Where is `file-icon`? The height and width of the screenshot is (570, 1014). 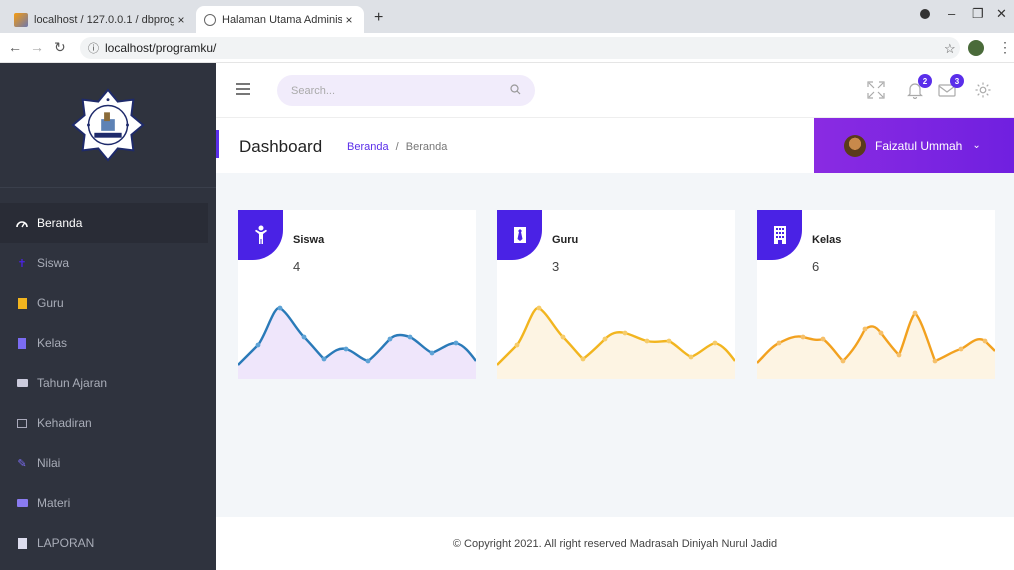
file-icon is located at coordinates (22, 543).